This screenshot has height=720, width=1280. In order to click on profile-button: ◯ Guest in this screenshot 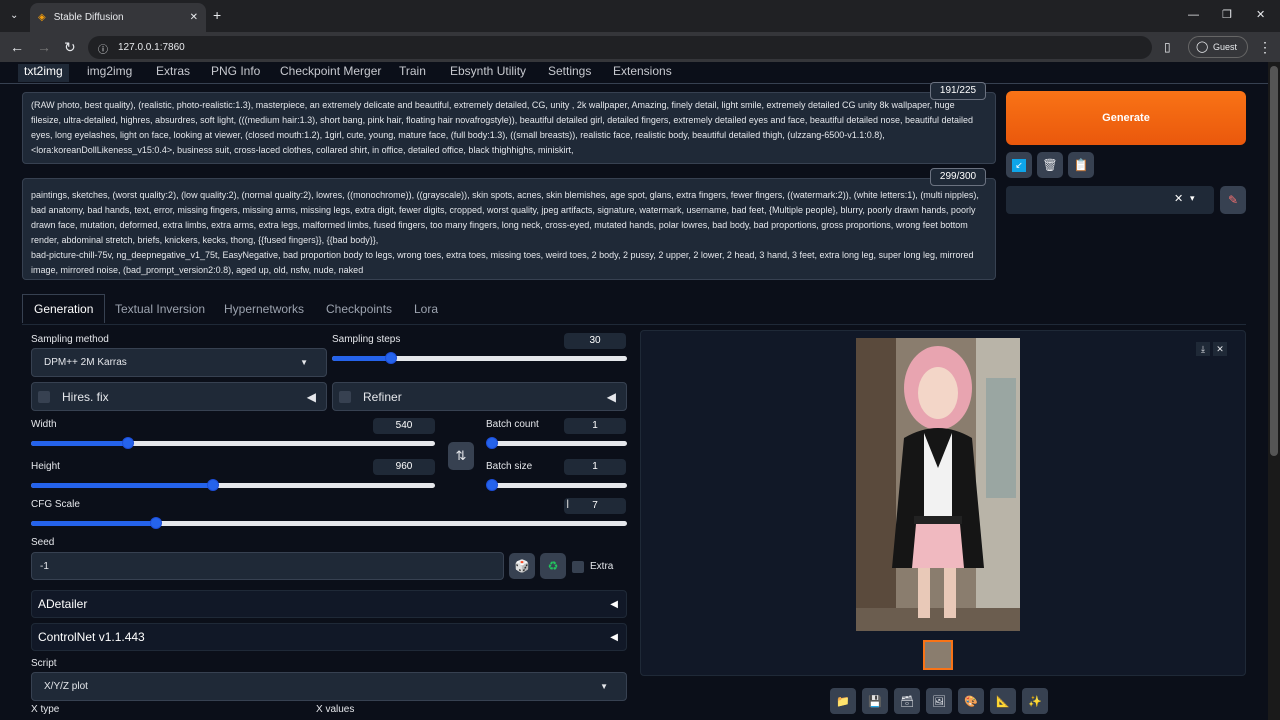, I will do `click(1218, 47)`.